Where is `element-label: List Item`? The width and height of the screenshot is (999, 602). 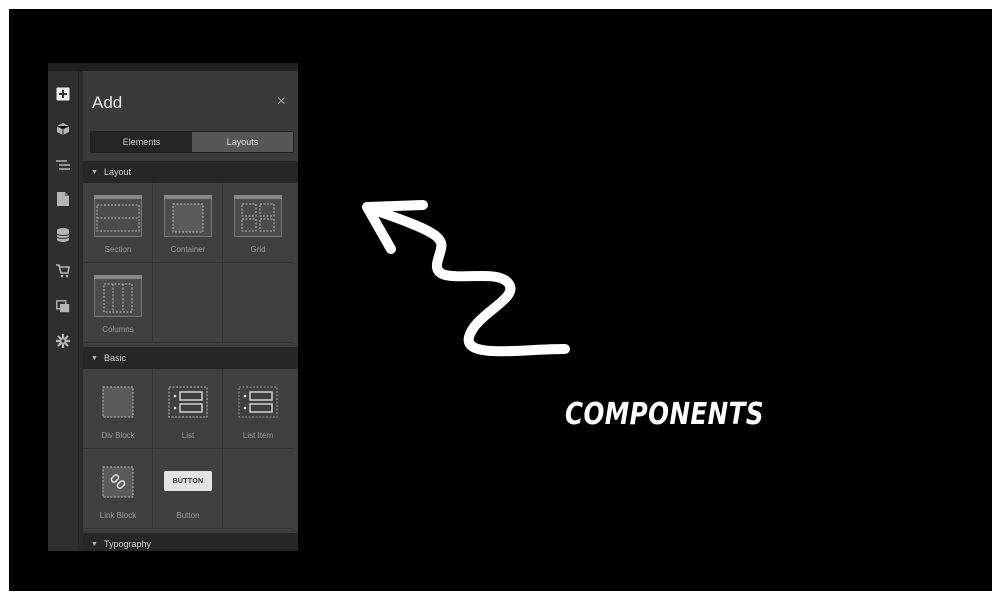
element-label: List Item is located at coordinates (258, 435).